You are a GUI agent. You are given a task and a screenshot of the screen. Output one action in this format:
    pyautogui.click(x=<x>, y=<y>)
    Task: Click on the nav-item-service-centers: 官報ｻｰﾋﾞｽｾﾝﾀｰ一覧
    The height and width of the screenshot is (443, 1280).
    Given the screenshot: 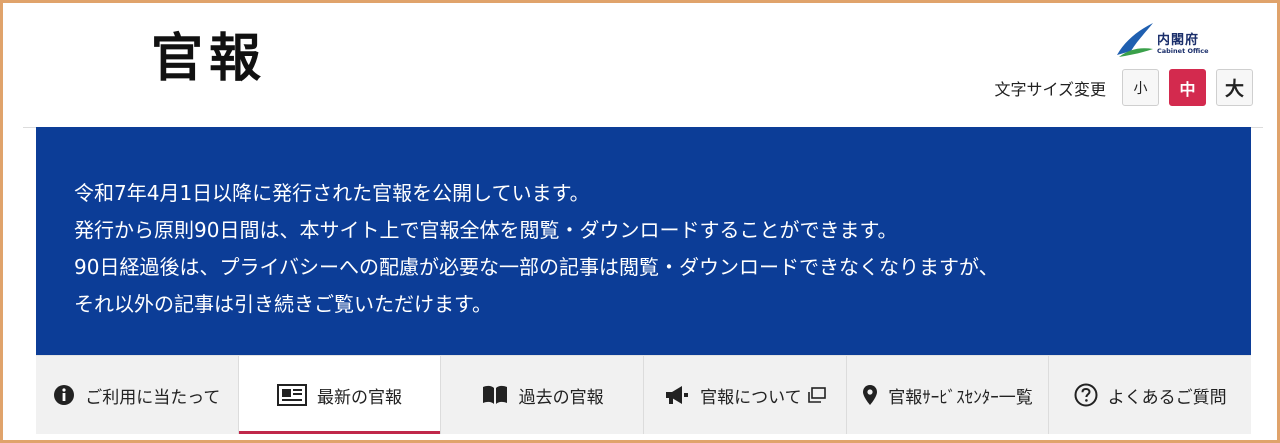 What is the action you would take?
    pyautogui.click(x=948, y=395)
    